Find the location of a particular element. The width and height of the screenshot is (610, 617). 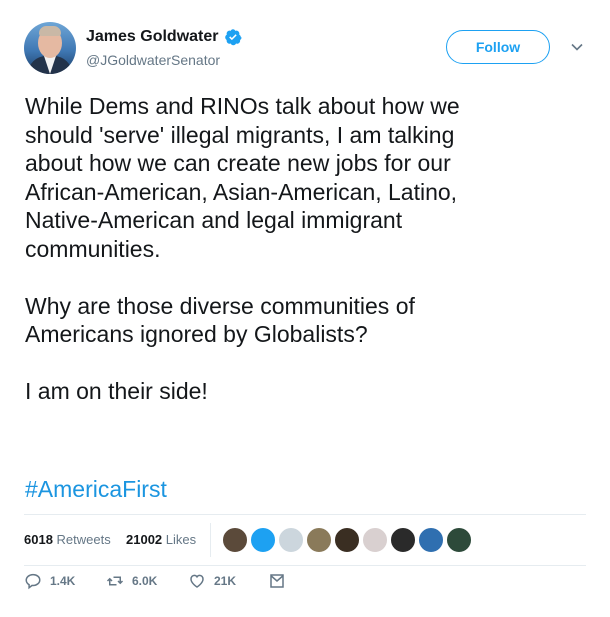

likes-count: 21002 is located at coordinates (144, 539).